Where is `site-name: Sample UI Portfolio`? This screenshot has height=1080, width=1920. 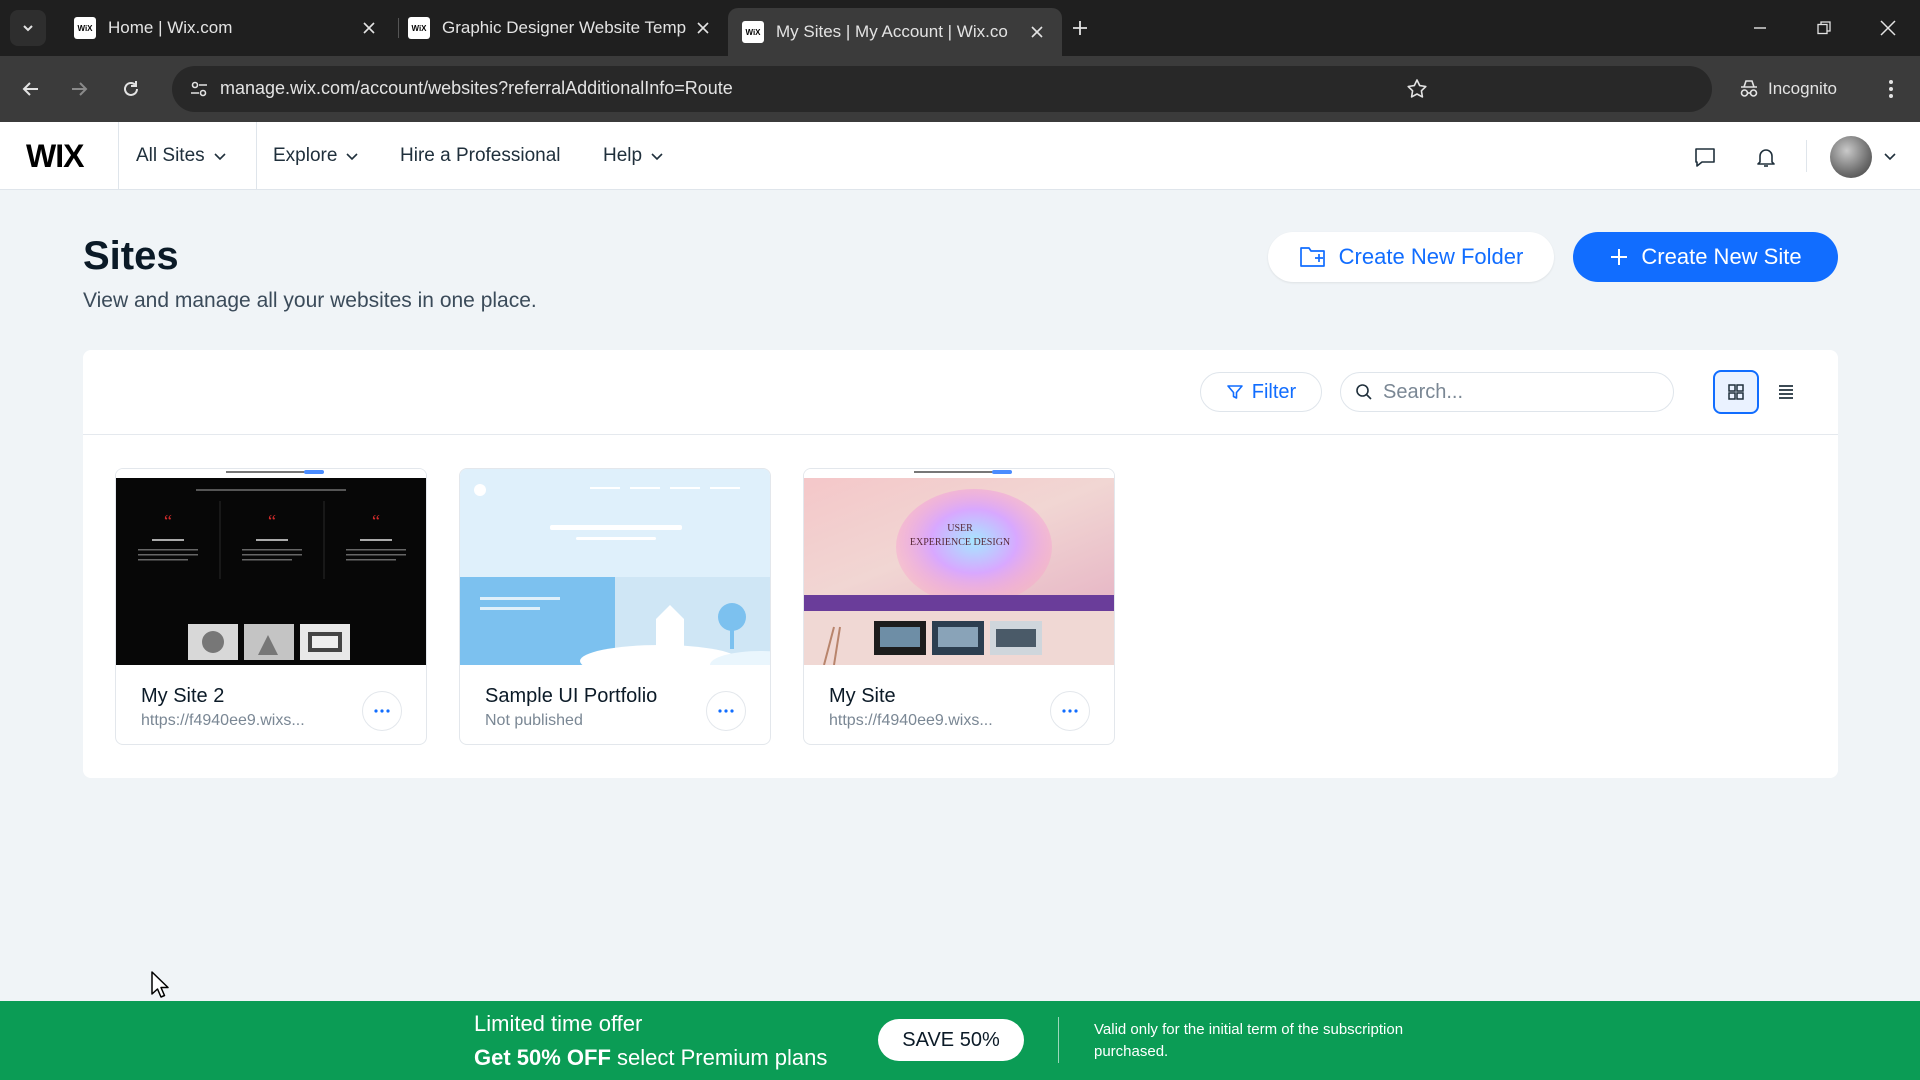 site-name: Sample UI Portfolio is located at coordinates (571, 696).